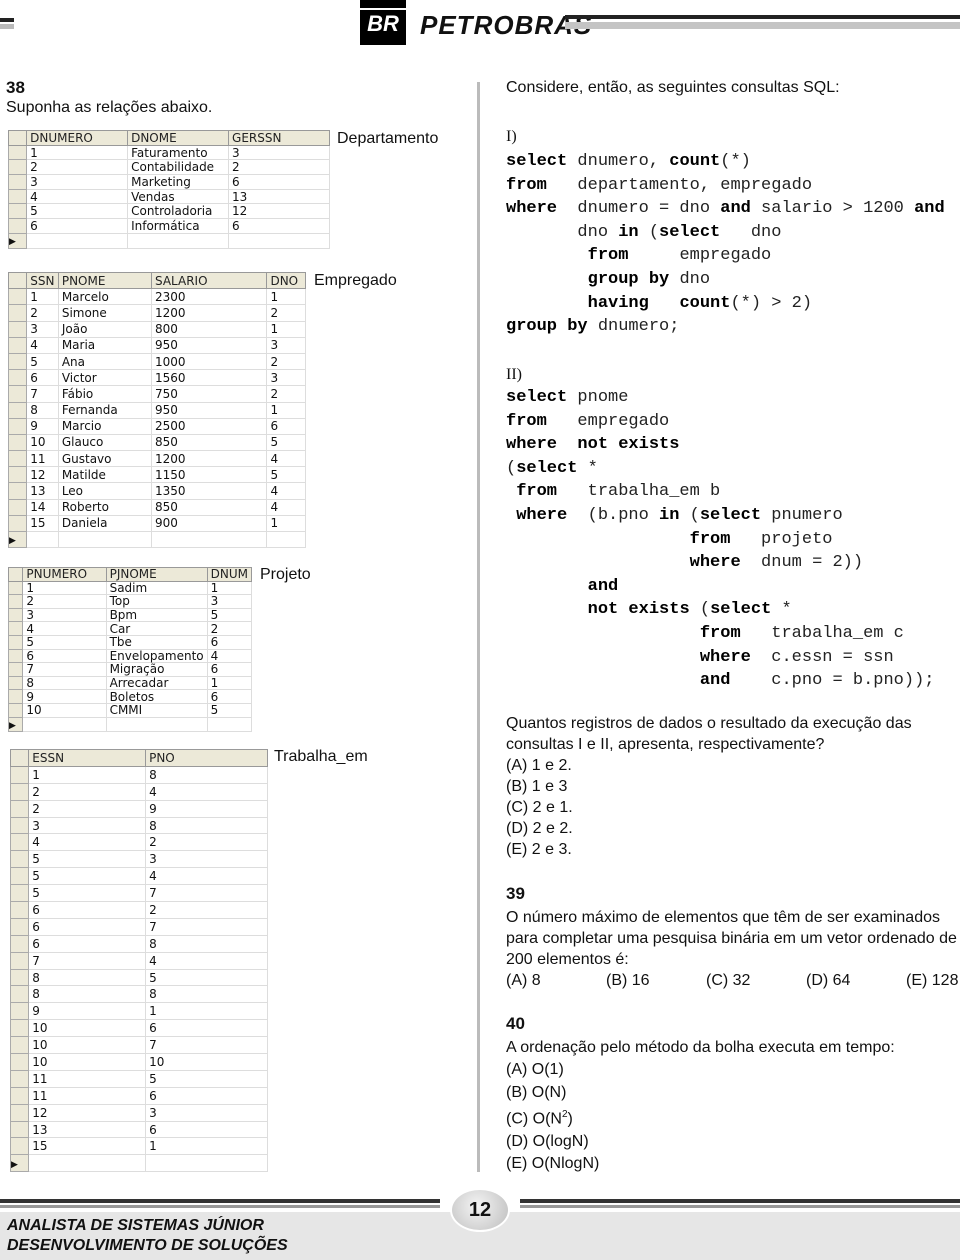 This screenshot has height=1260, width=960. What do you see at coordinates (138, 994) in the screenshot?
I see `table-row: 88` at bounding box center [138, 994].